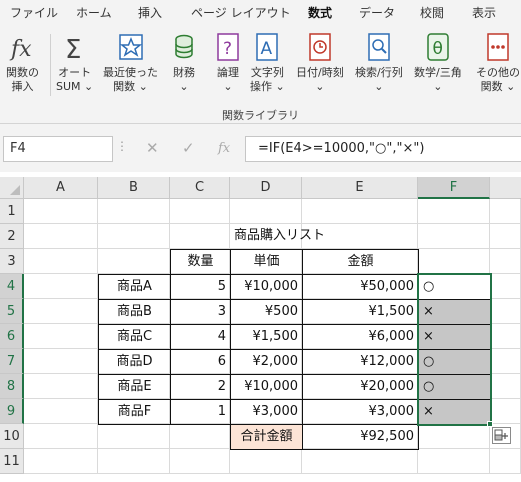 The image size is (521, 482). I want to click on tab-formulas: 数式, so click(320, 15).